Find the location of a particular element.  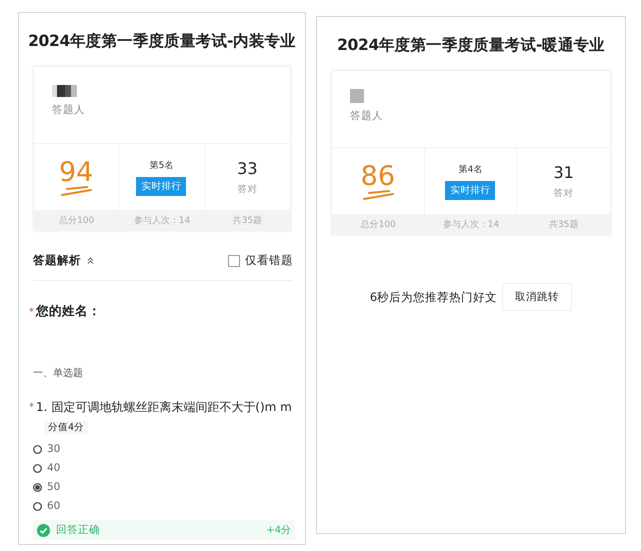

score-gain: +4分 is located at coordinates (278, 530).